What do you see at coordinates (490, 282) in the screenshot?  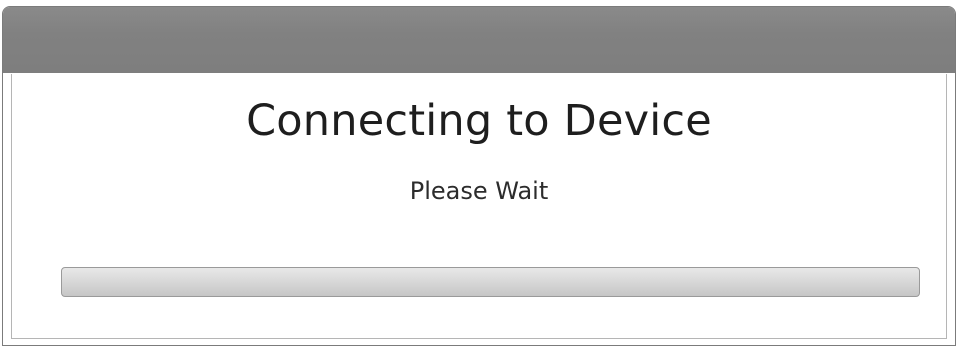 I see `progress-bar` at bounding box center [490, 282].